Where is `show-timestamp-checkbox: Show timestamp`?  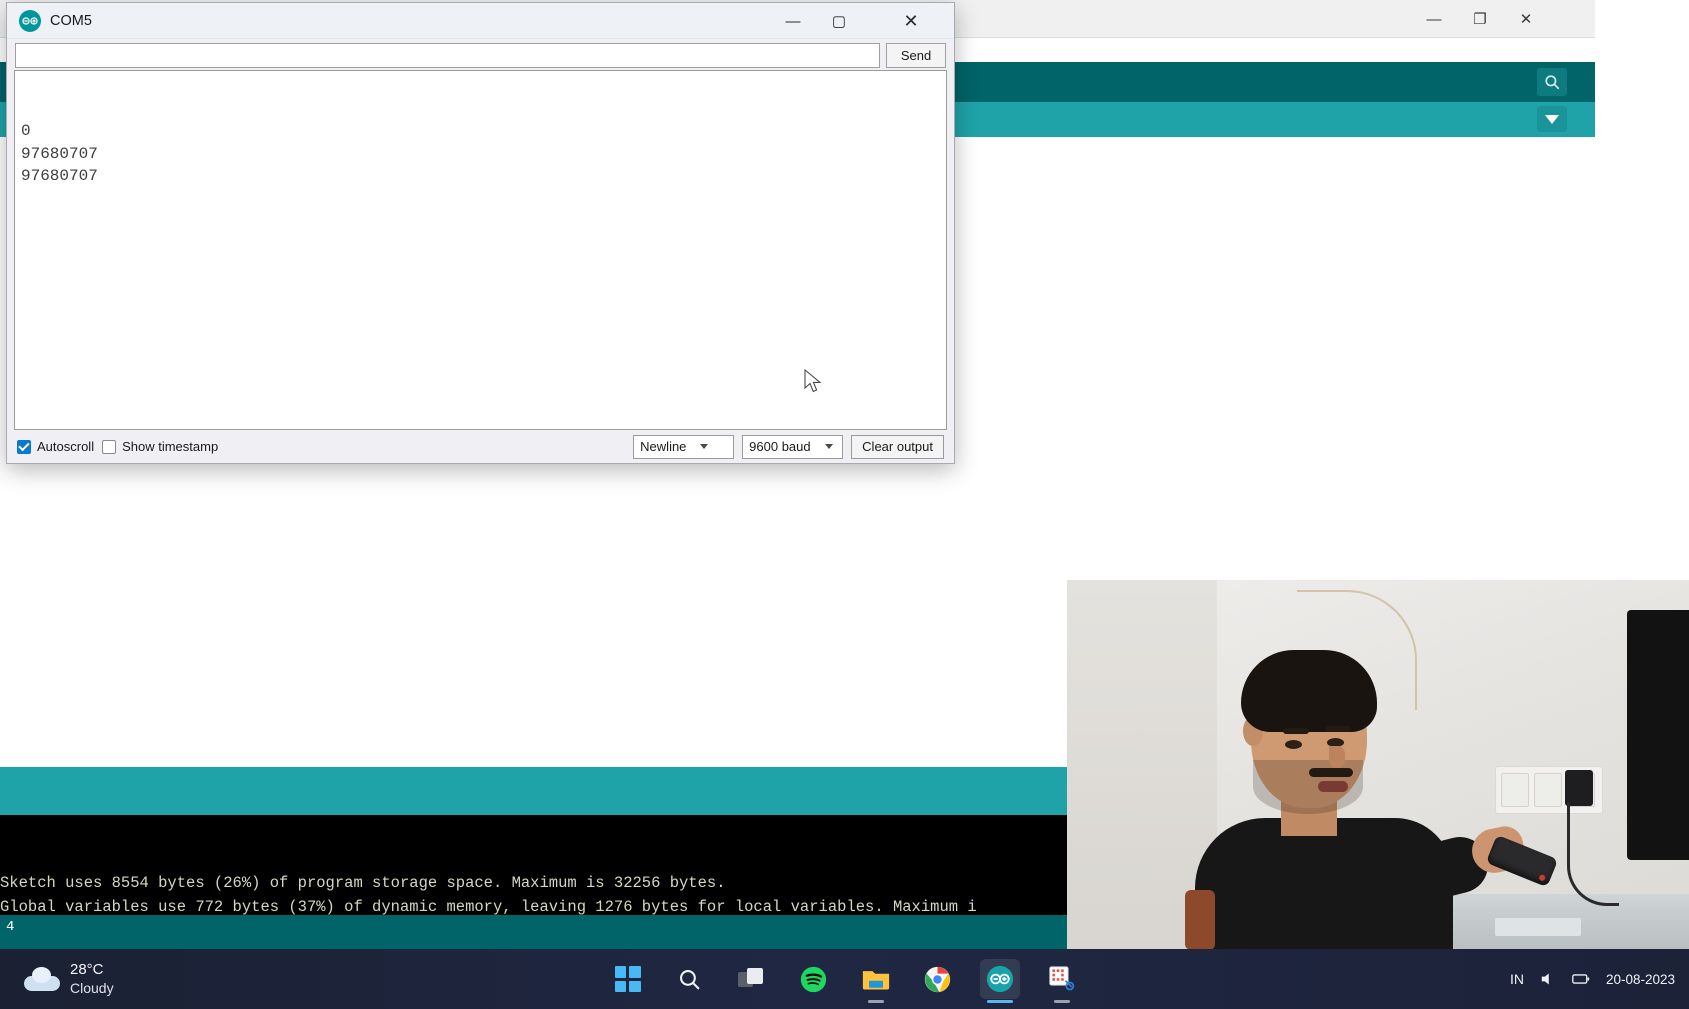
show-timestamp-checkbox: Show timestamp is located at coordinates (160, 446).